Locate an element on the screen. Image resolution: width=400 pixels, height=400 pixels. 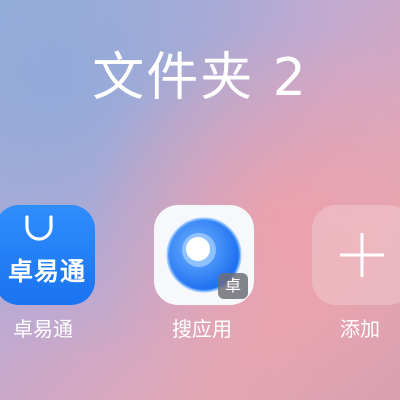
zhuo-badge: 卓 is located at coordinates (233, 286).